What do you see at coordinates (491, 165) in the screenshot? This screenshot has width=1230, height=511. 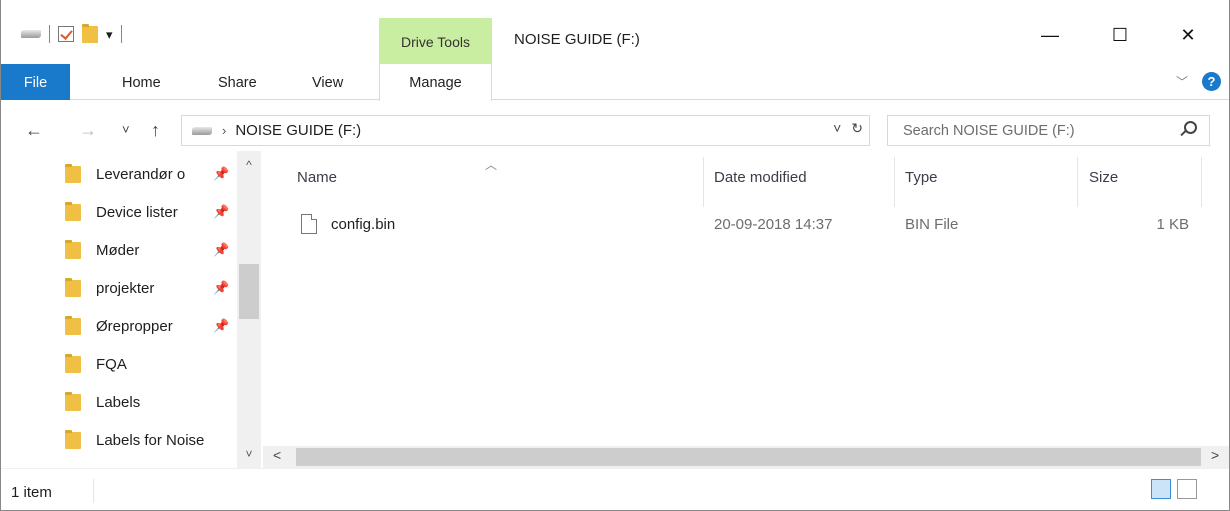 I see `sort-ascending-icon: ︿` at bounding box center [491, 165].